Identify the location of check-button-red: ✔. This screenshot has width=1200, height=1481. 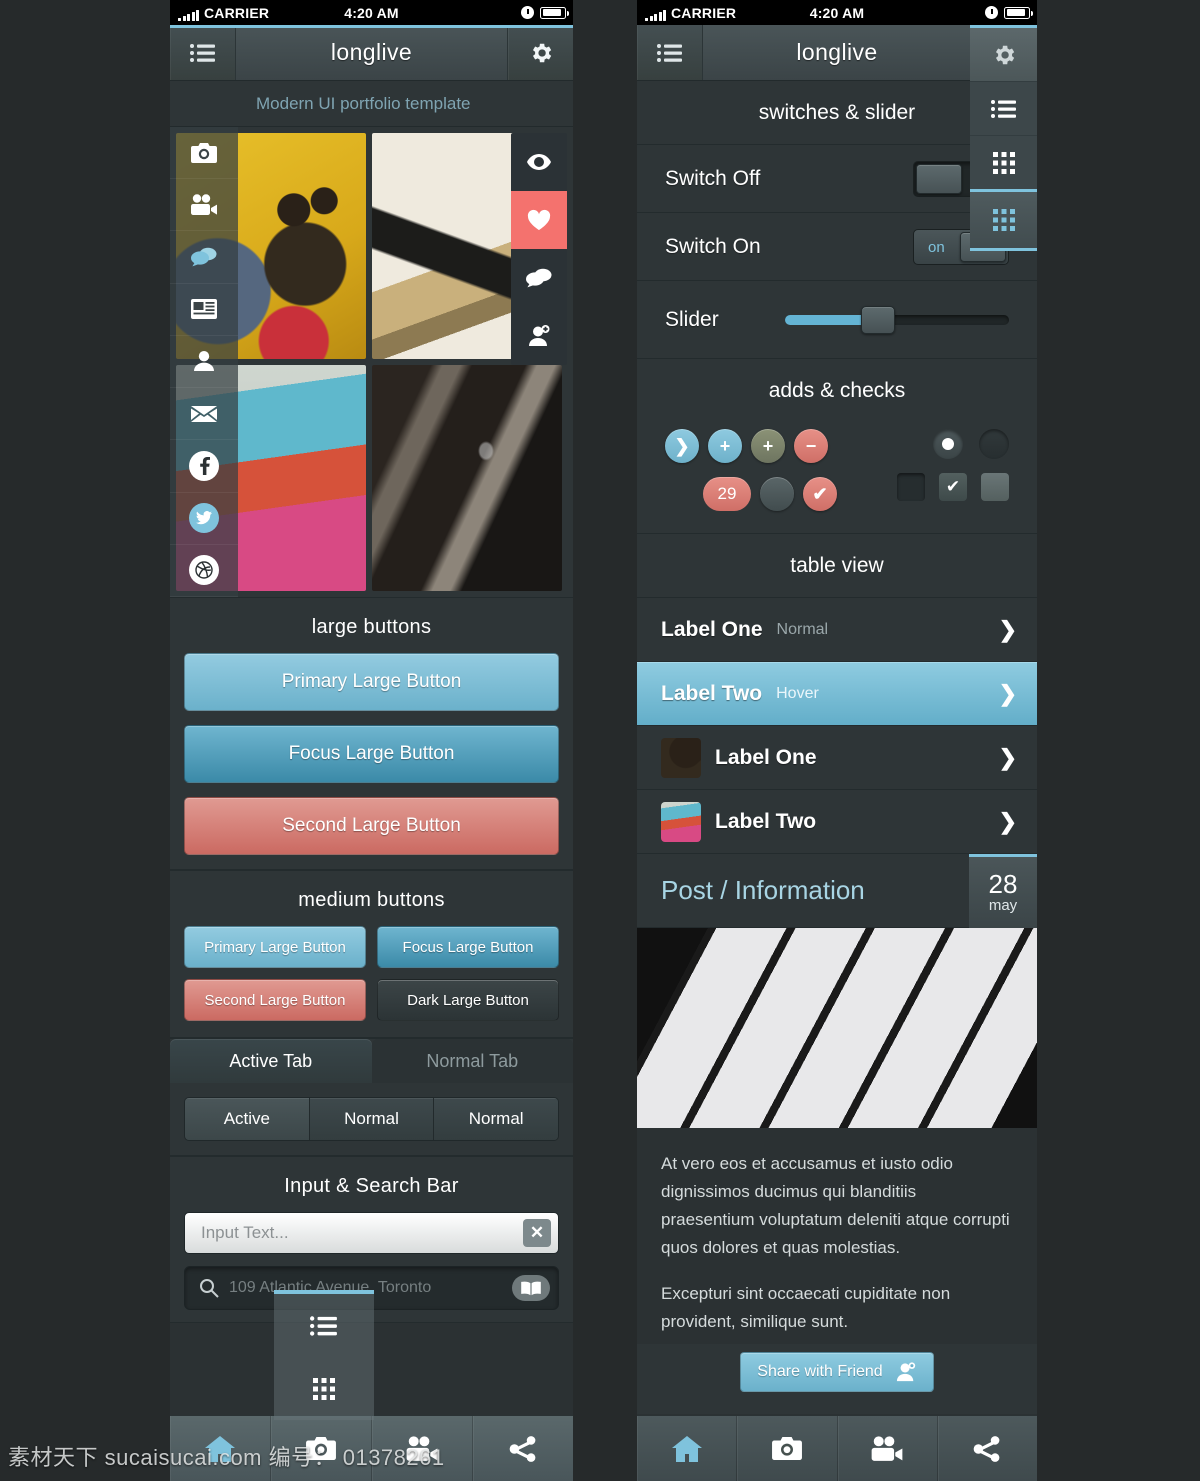
(820, 494).